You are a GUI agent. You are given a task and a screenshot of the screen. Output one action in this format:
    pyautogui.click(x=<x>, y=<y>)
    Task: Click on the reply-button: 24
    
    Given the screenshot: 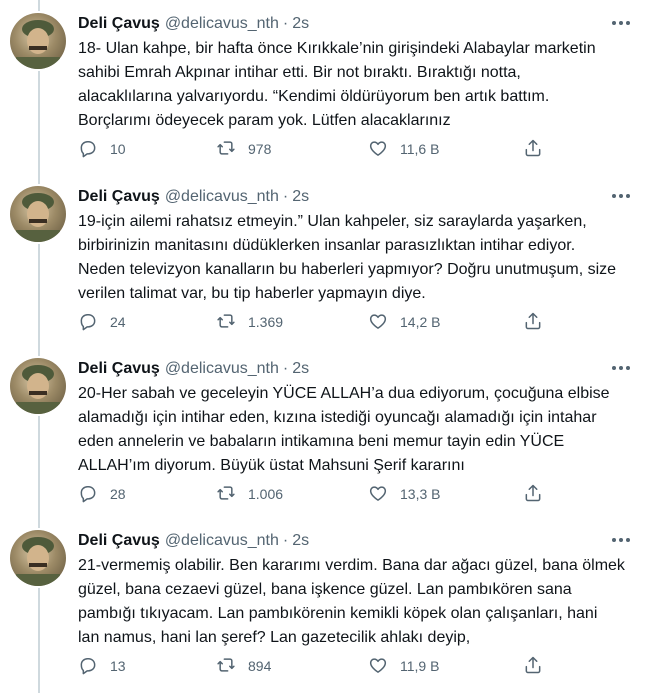 What is the action you would take?
    pyautogui.click(x=102, y=322)
    